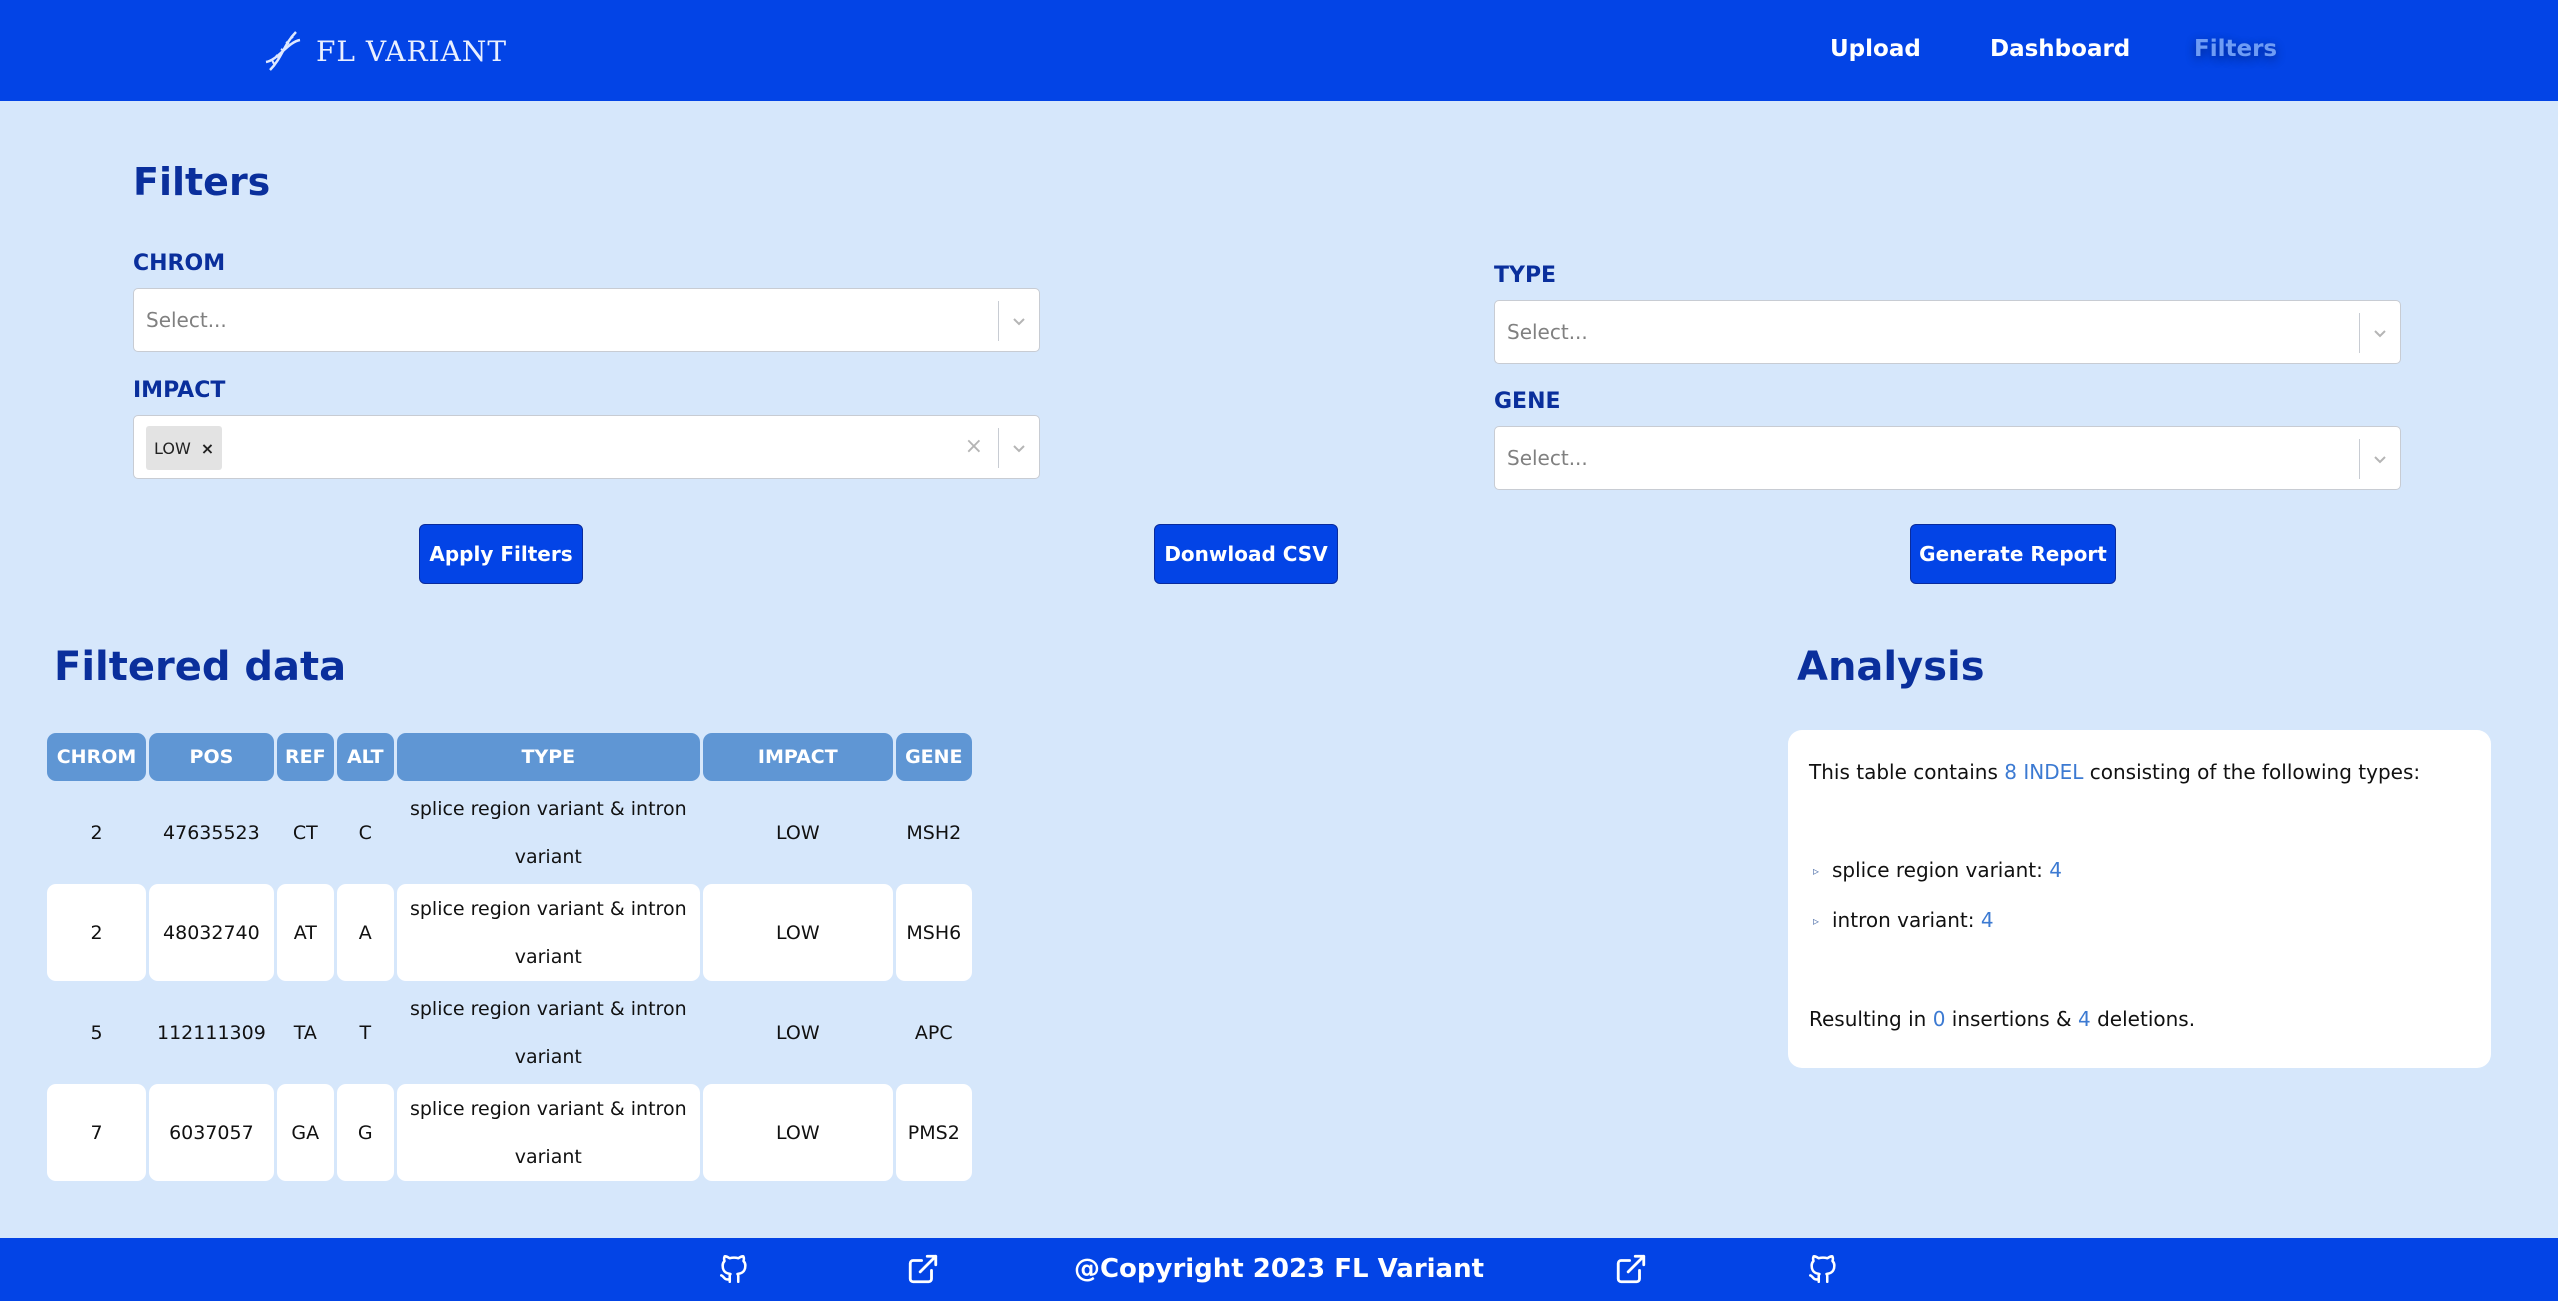 The width and height of the screenshot is (2558, 1301). I want to click on column-header: GENE, so click(933, 757).